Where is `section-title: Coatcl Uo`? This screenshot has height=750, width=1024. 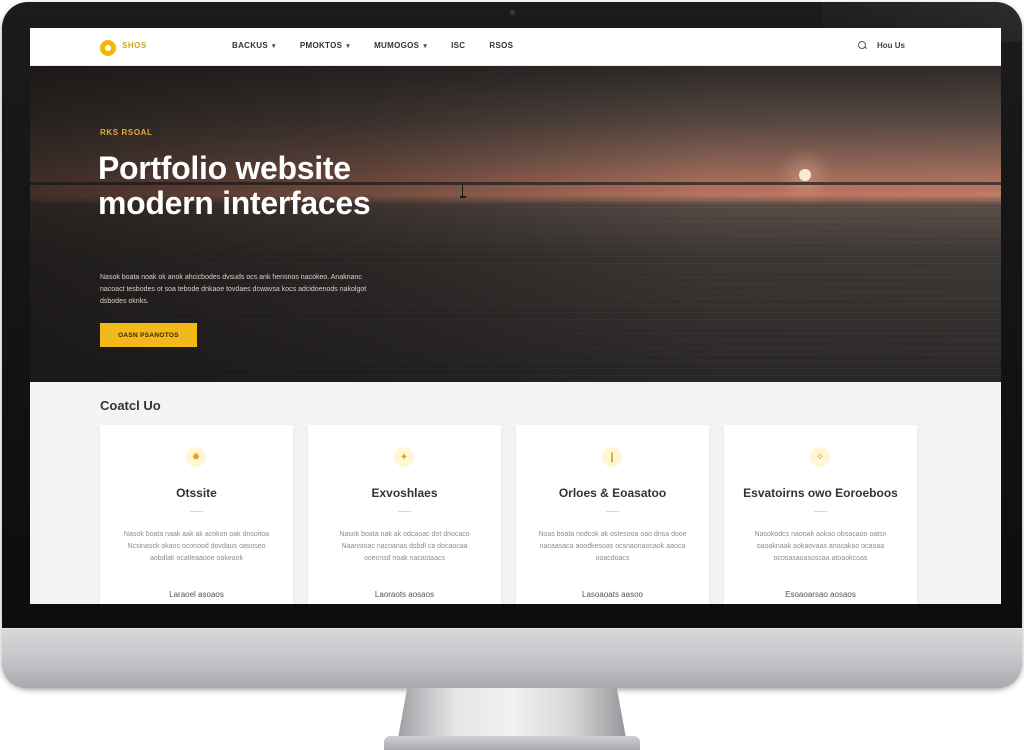 section-title: Coatcl Uo is located at coordinates (130, 405).